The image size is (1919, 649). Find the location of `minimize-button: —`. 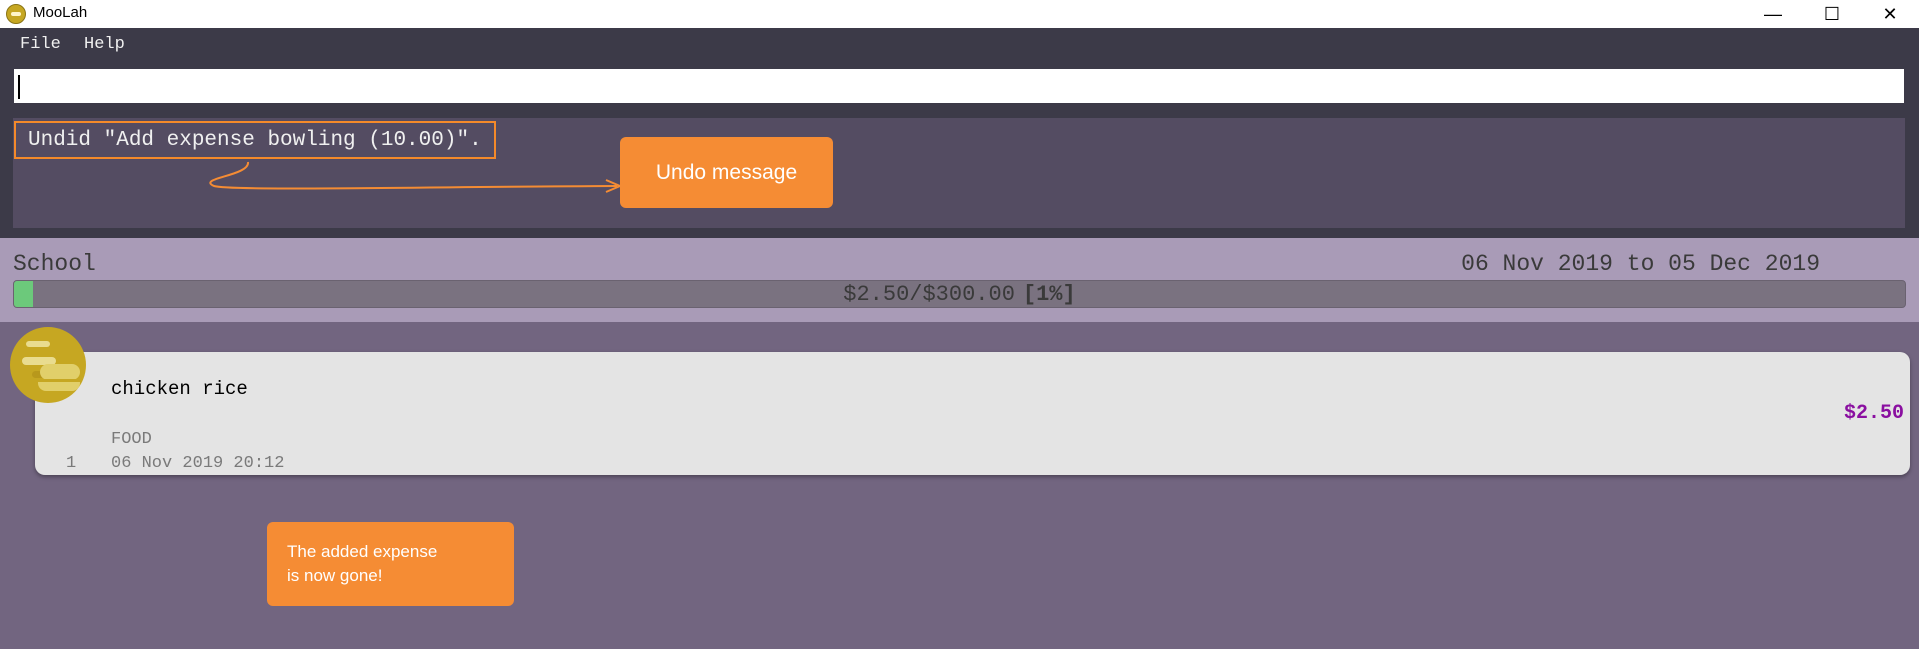

minimize-button: — is located at coordinates (1773, 14).